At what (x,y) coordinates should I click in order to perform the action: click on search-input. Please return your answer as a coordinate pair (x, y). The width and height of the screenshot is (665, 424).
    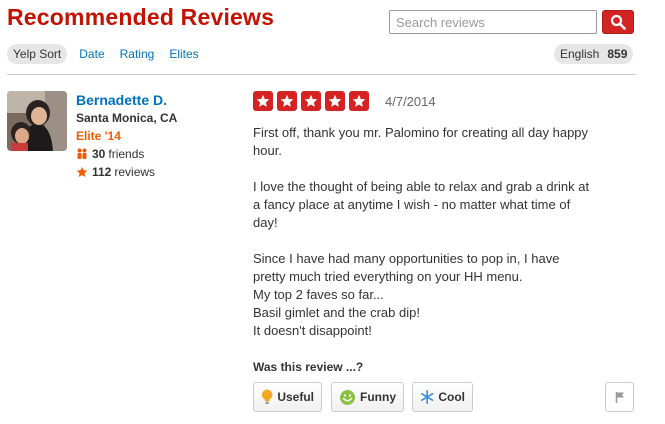
    Looking at the image, I should click on (494, 22).